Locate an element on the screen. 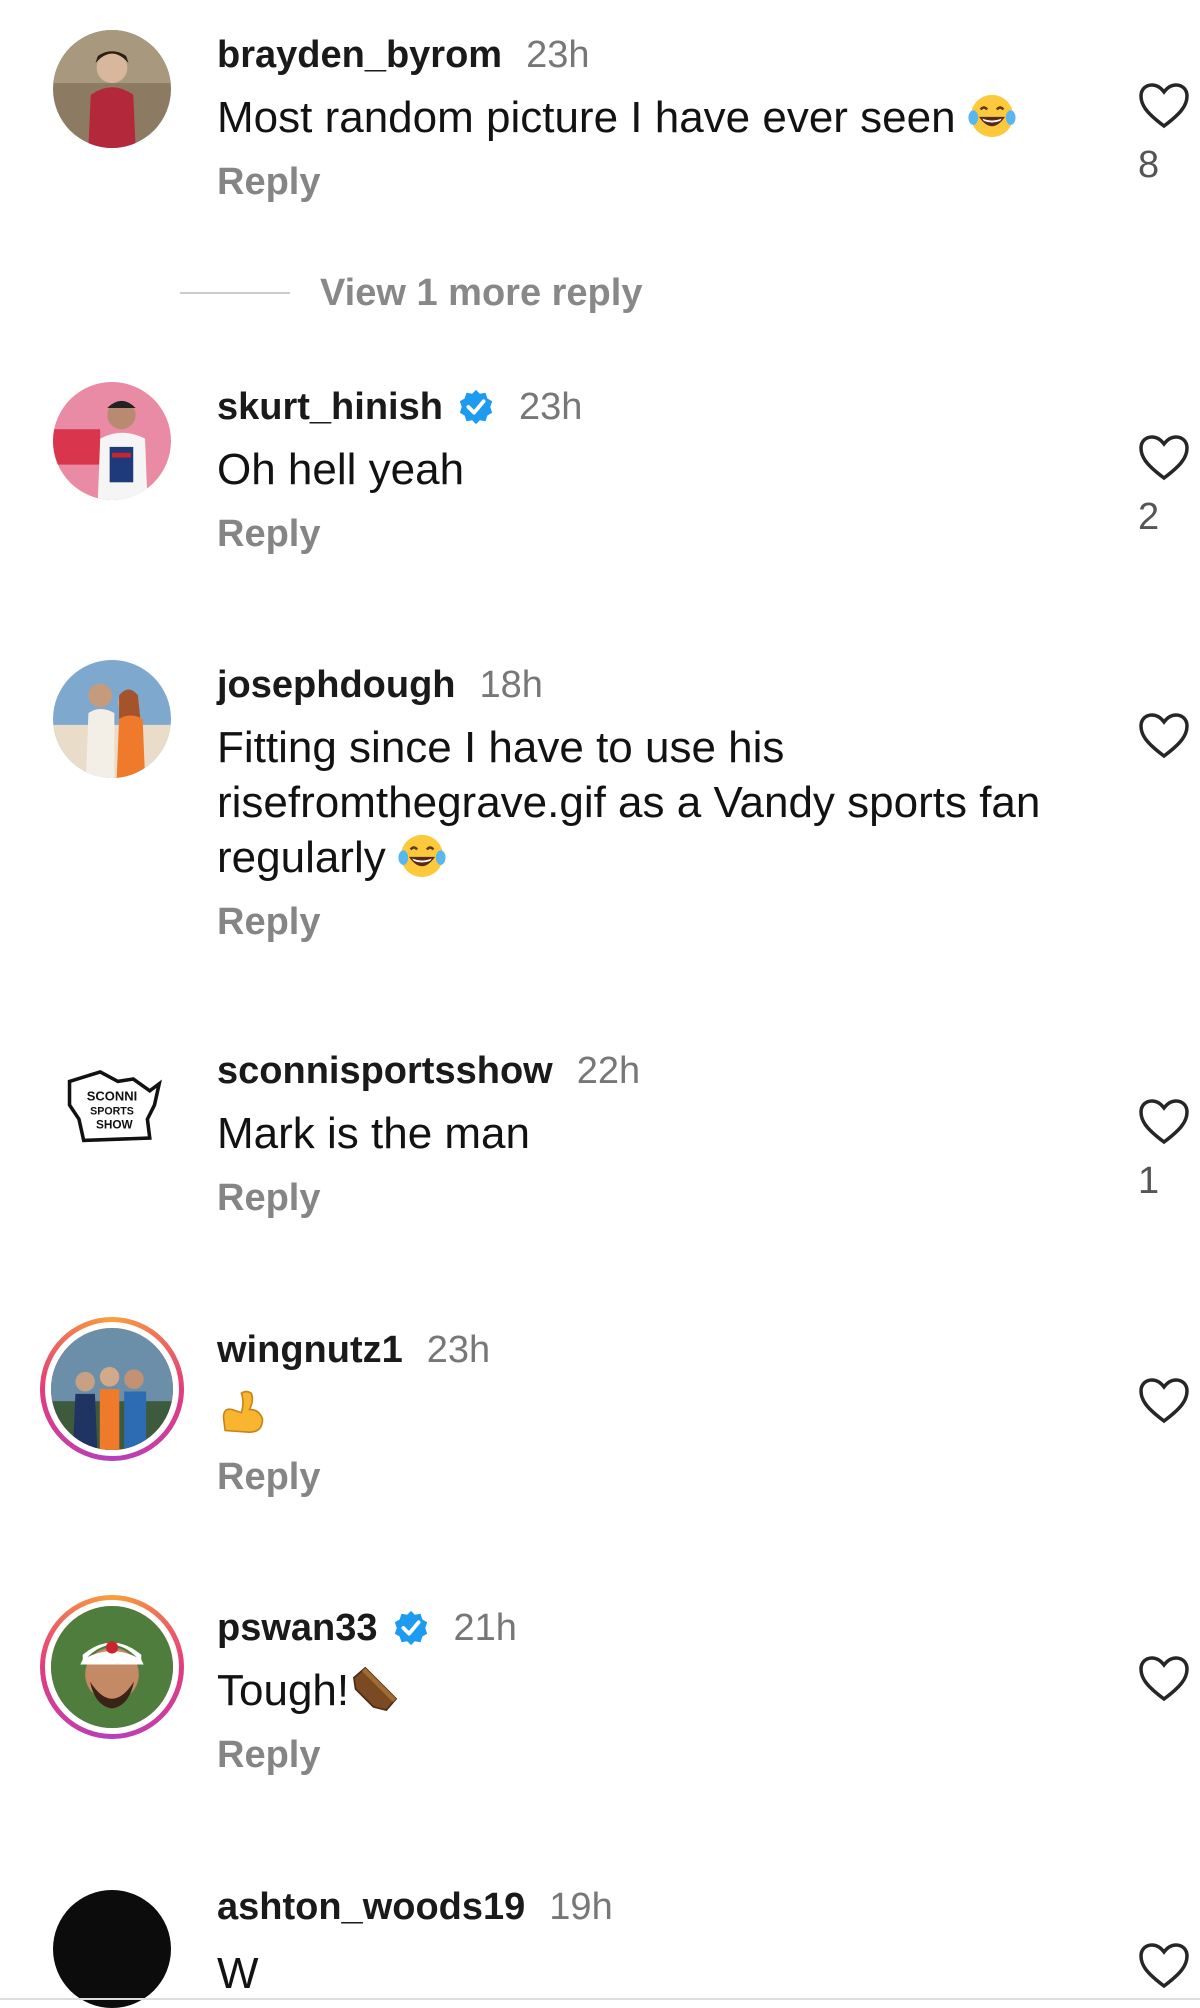 The image size is (1200, 2008). sconni-sports-show-logo: SCONNI SPORTS SHOW is located at coordinates (112, 1105).